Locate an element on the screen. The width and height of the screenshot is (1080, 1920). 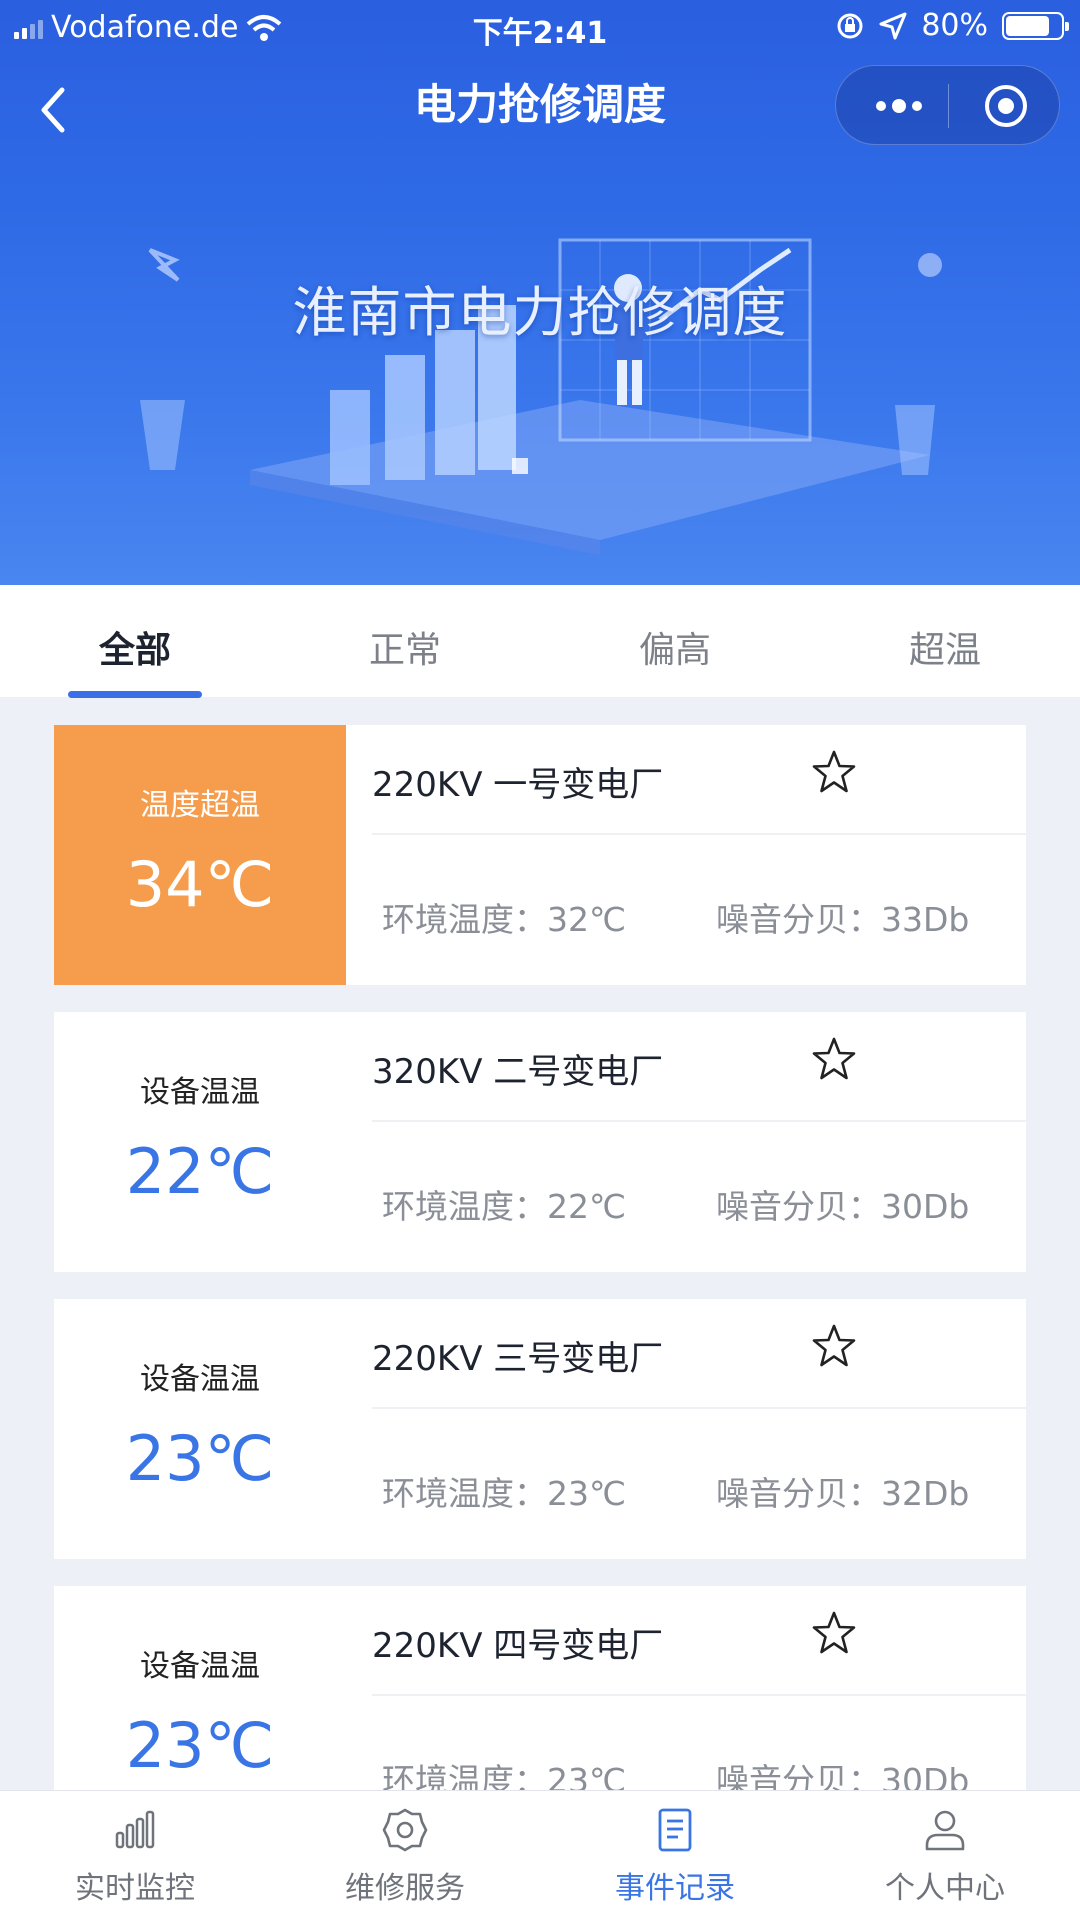
station-name: 320KV 二号变电厂 is located at coordinates (518, 1072).